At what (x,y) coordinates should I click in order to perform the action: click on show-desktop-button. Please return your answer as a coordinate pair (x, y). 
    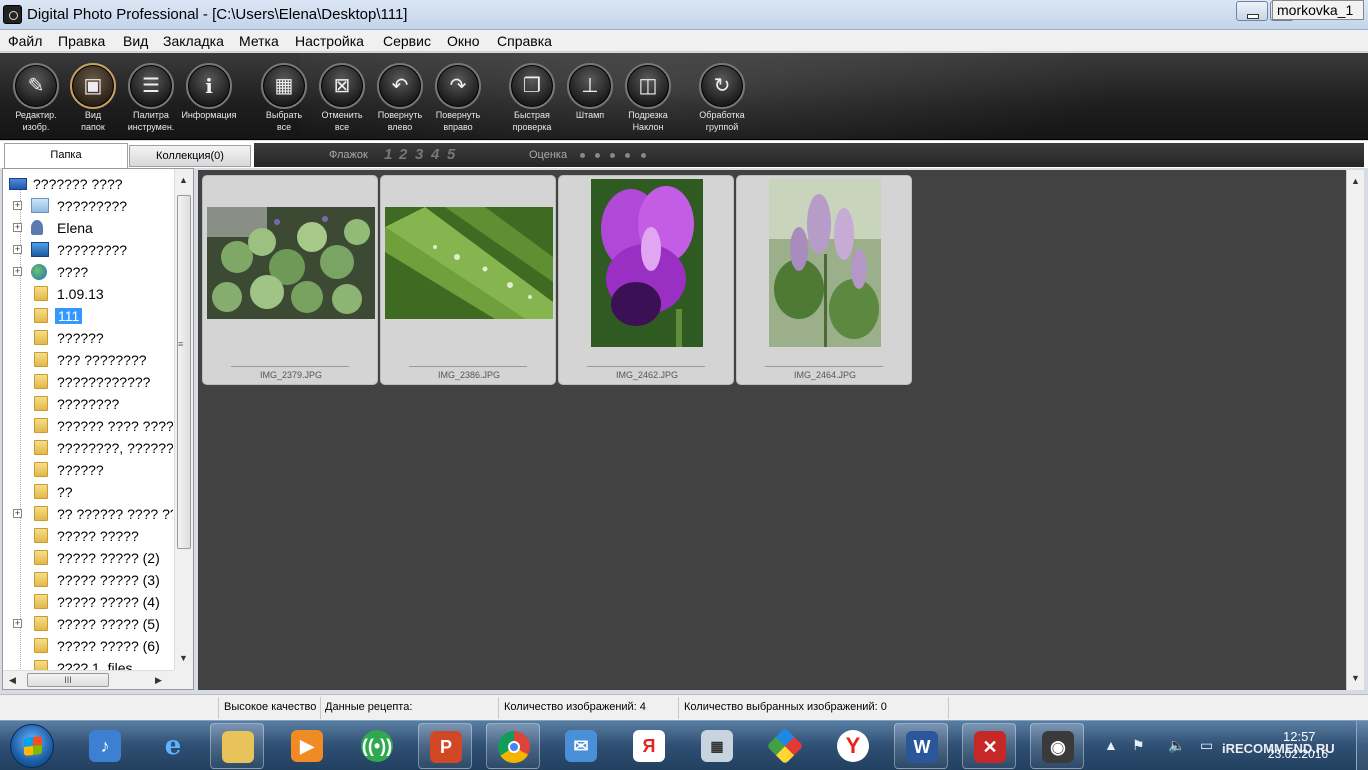
    Looking at the image, I should click on (1362, 745).